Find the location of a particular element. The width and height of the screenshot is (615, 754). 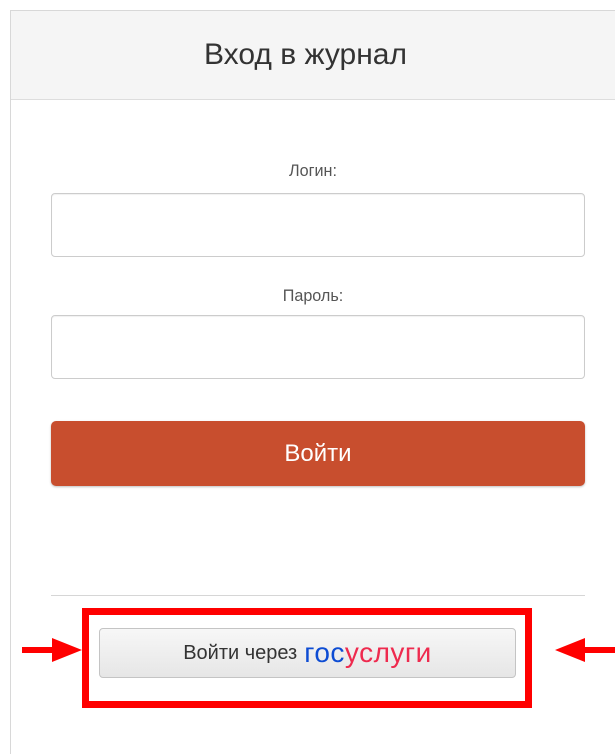

divider is located at coordinates (318, 595).